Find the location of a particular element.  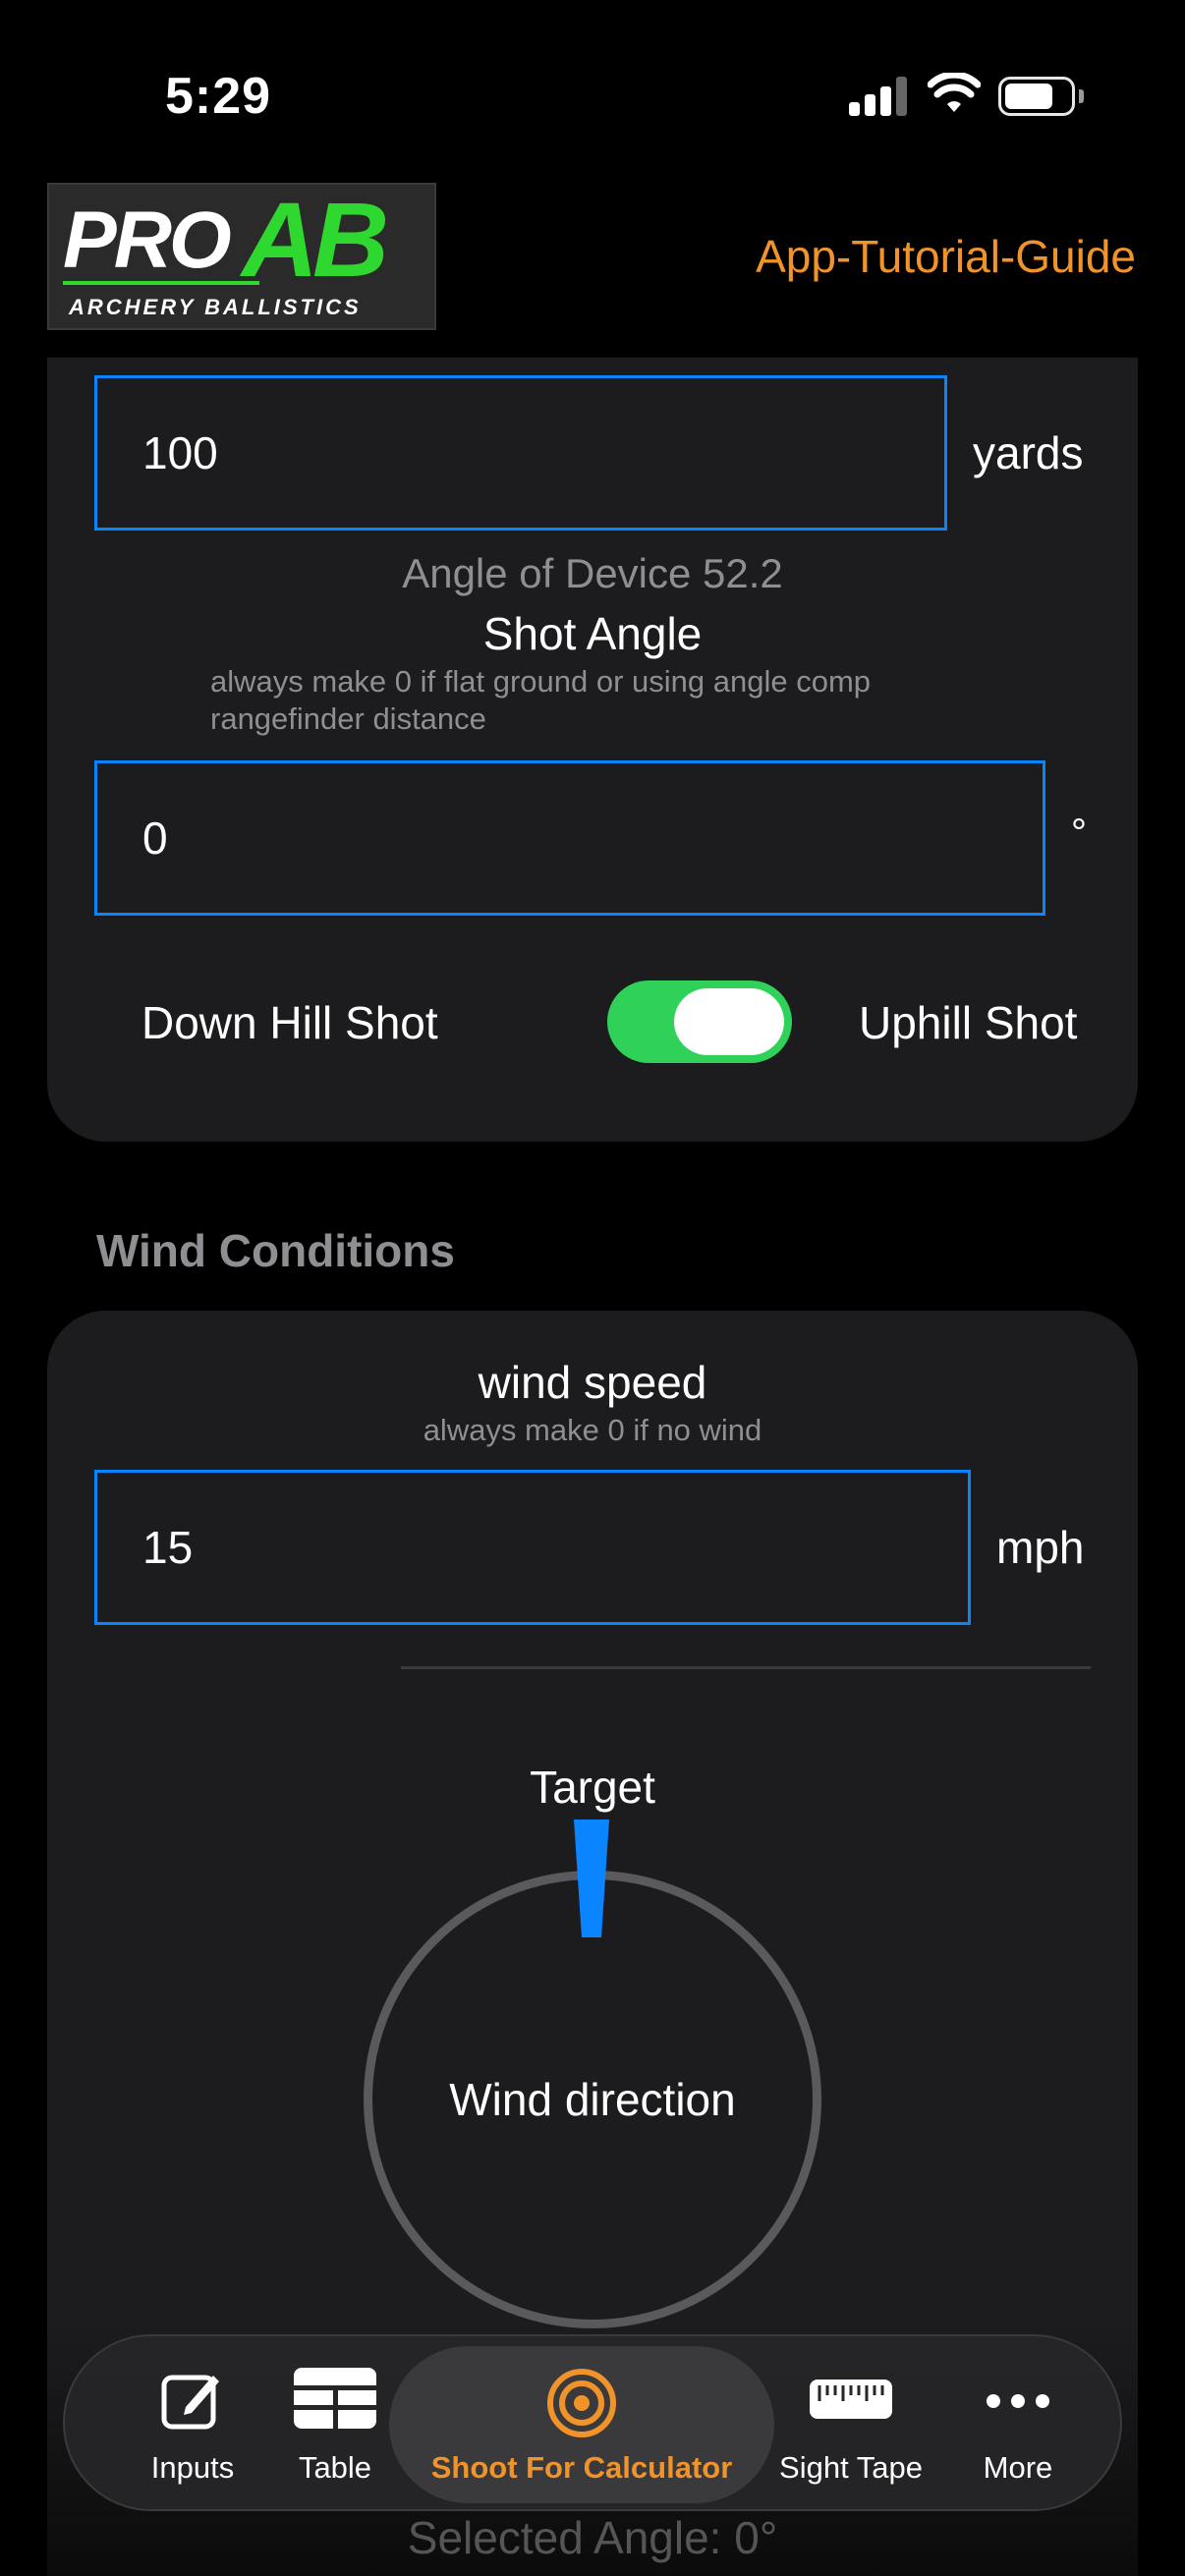

target-label: Target is located at coordinates (592, 1787).